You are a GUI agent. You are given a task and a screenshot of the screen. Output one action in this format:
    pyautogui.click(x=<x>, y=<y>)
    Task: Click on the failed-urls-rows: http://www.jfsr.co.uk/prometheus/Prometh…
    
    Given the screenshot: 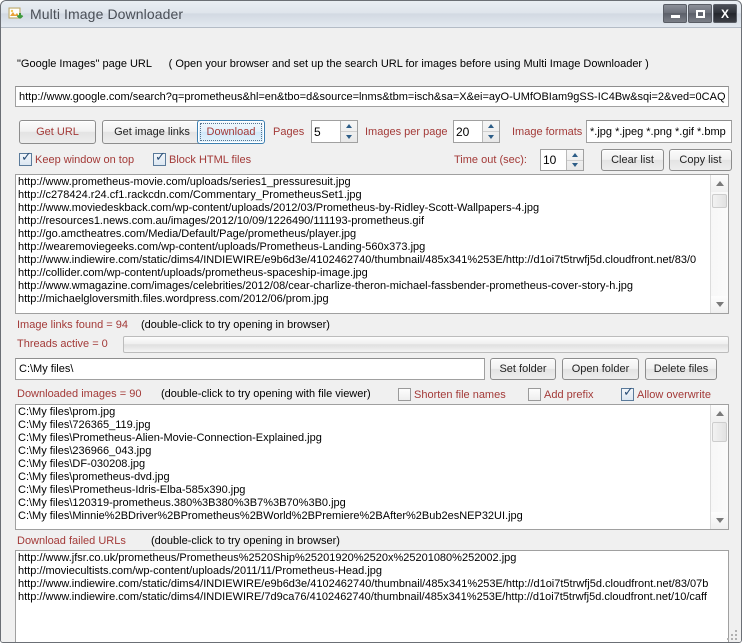 What is the action you would take?
    pyautogui.click(x=372, y=596)
    